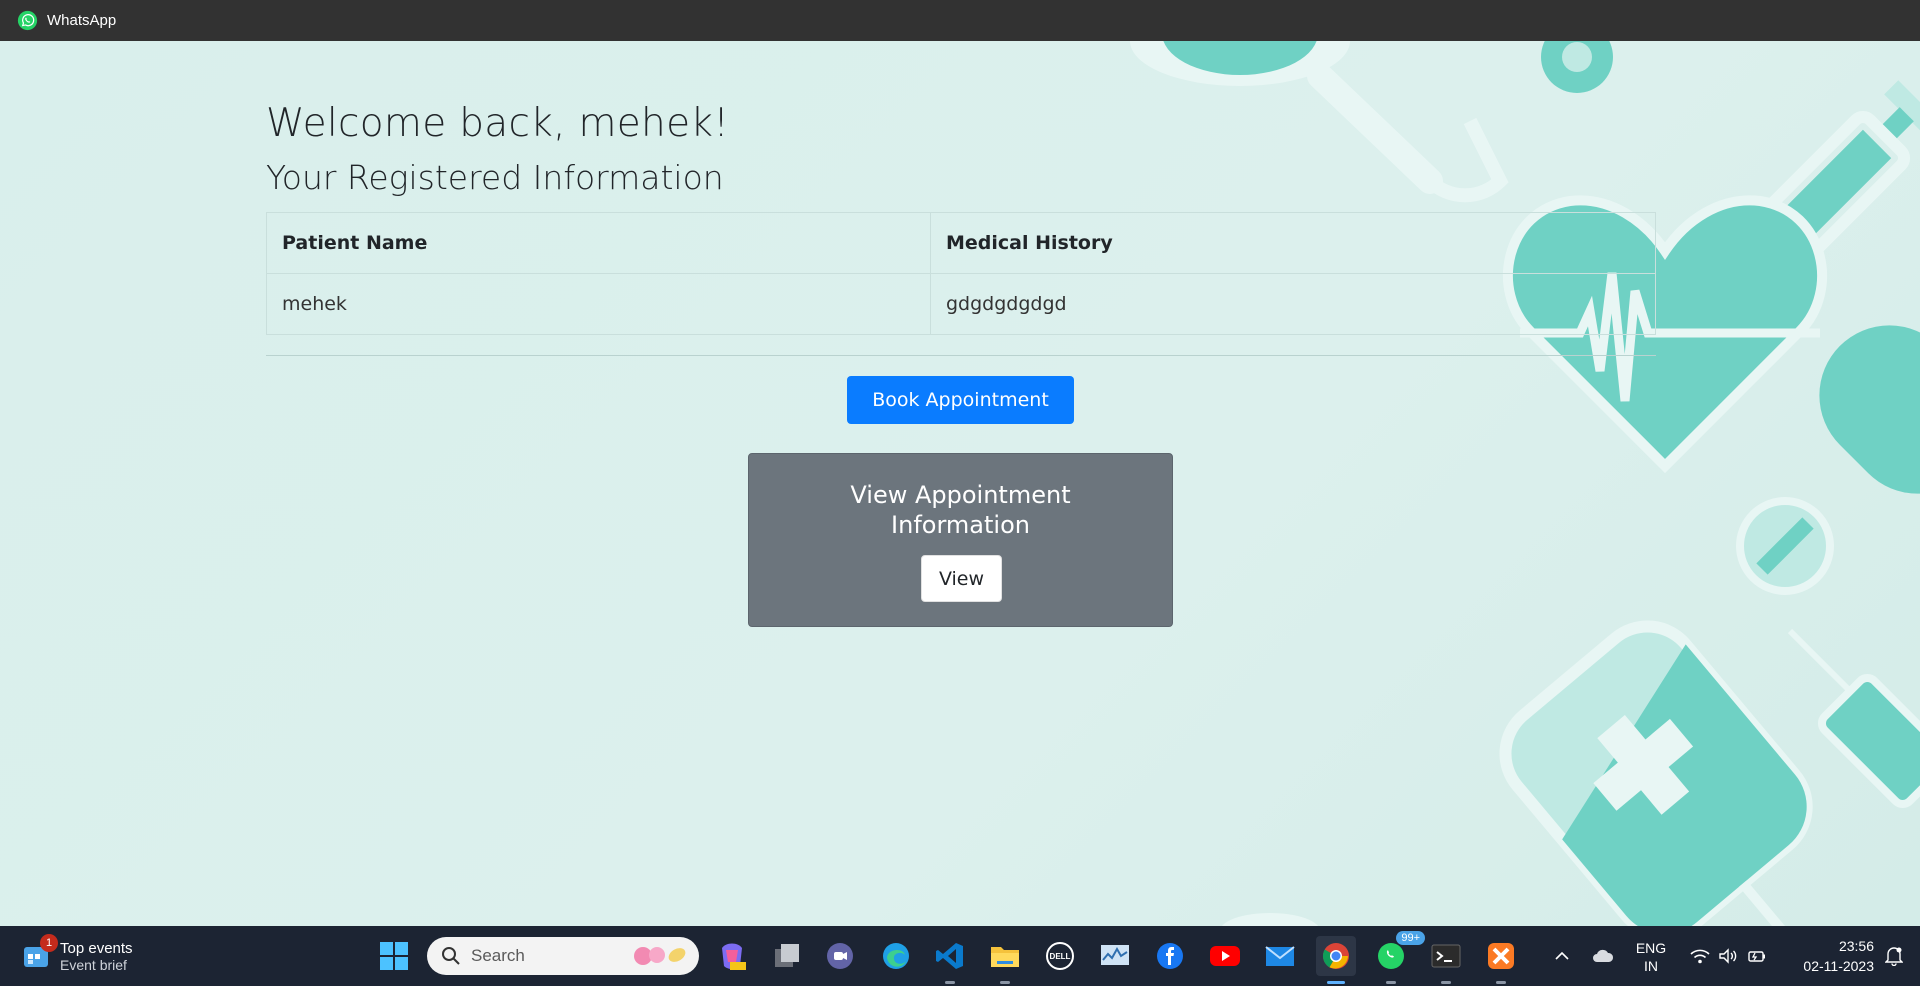 The height and width of the screenshot is (986, 1920). Describe the element at coordinates (598, 304) in the screenshot. I see `patient-name-cell: mehek` at that location.